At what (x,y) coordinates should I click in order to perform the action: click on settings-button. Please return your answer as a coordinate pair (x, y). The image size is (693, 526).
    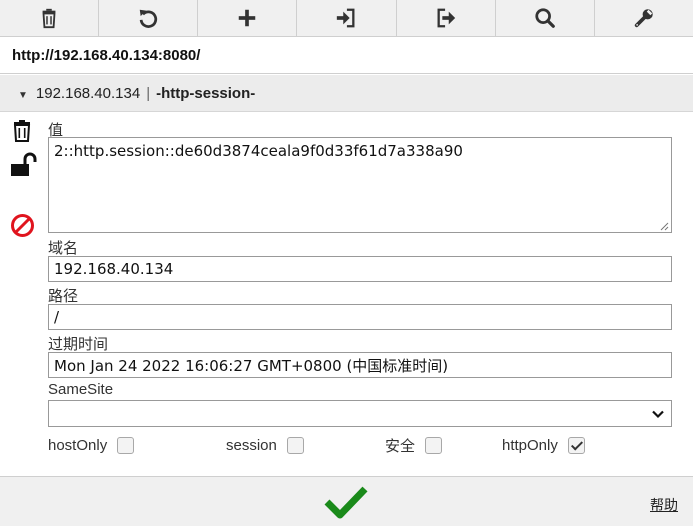
    Looking at the image, I should click on (644, 18).